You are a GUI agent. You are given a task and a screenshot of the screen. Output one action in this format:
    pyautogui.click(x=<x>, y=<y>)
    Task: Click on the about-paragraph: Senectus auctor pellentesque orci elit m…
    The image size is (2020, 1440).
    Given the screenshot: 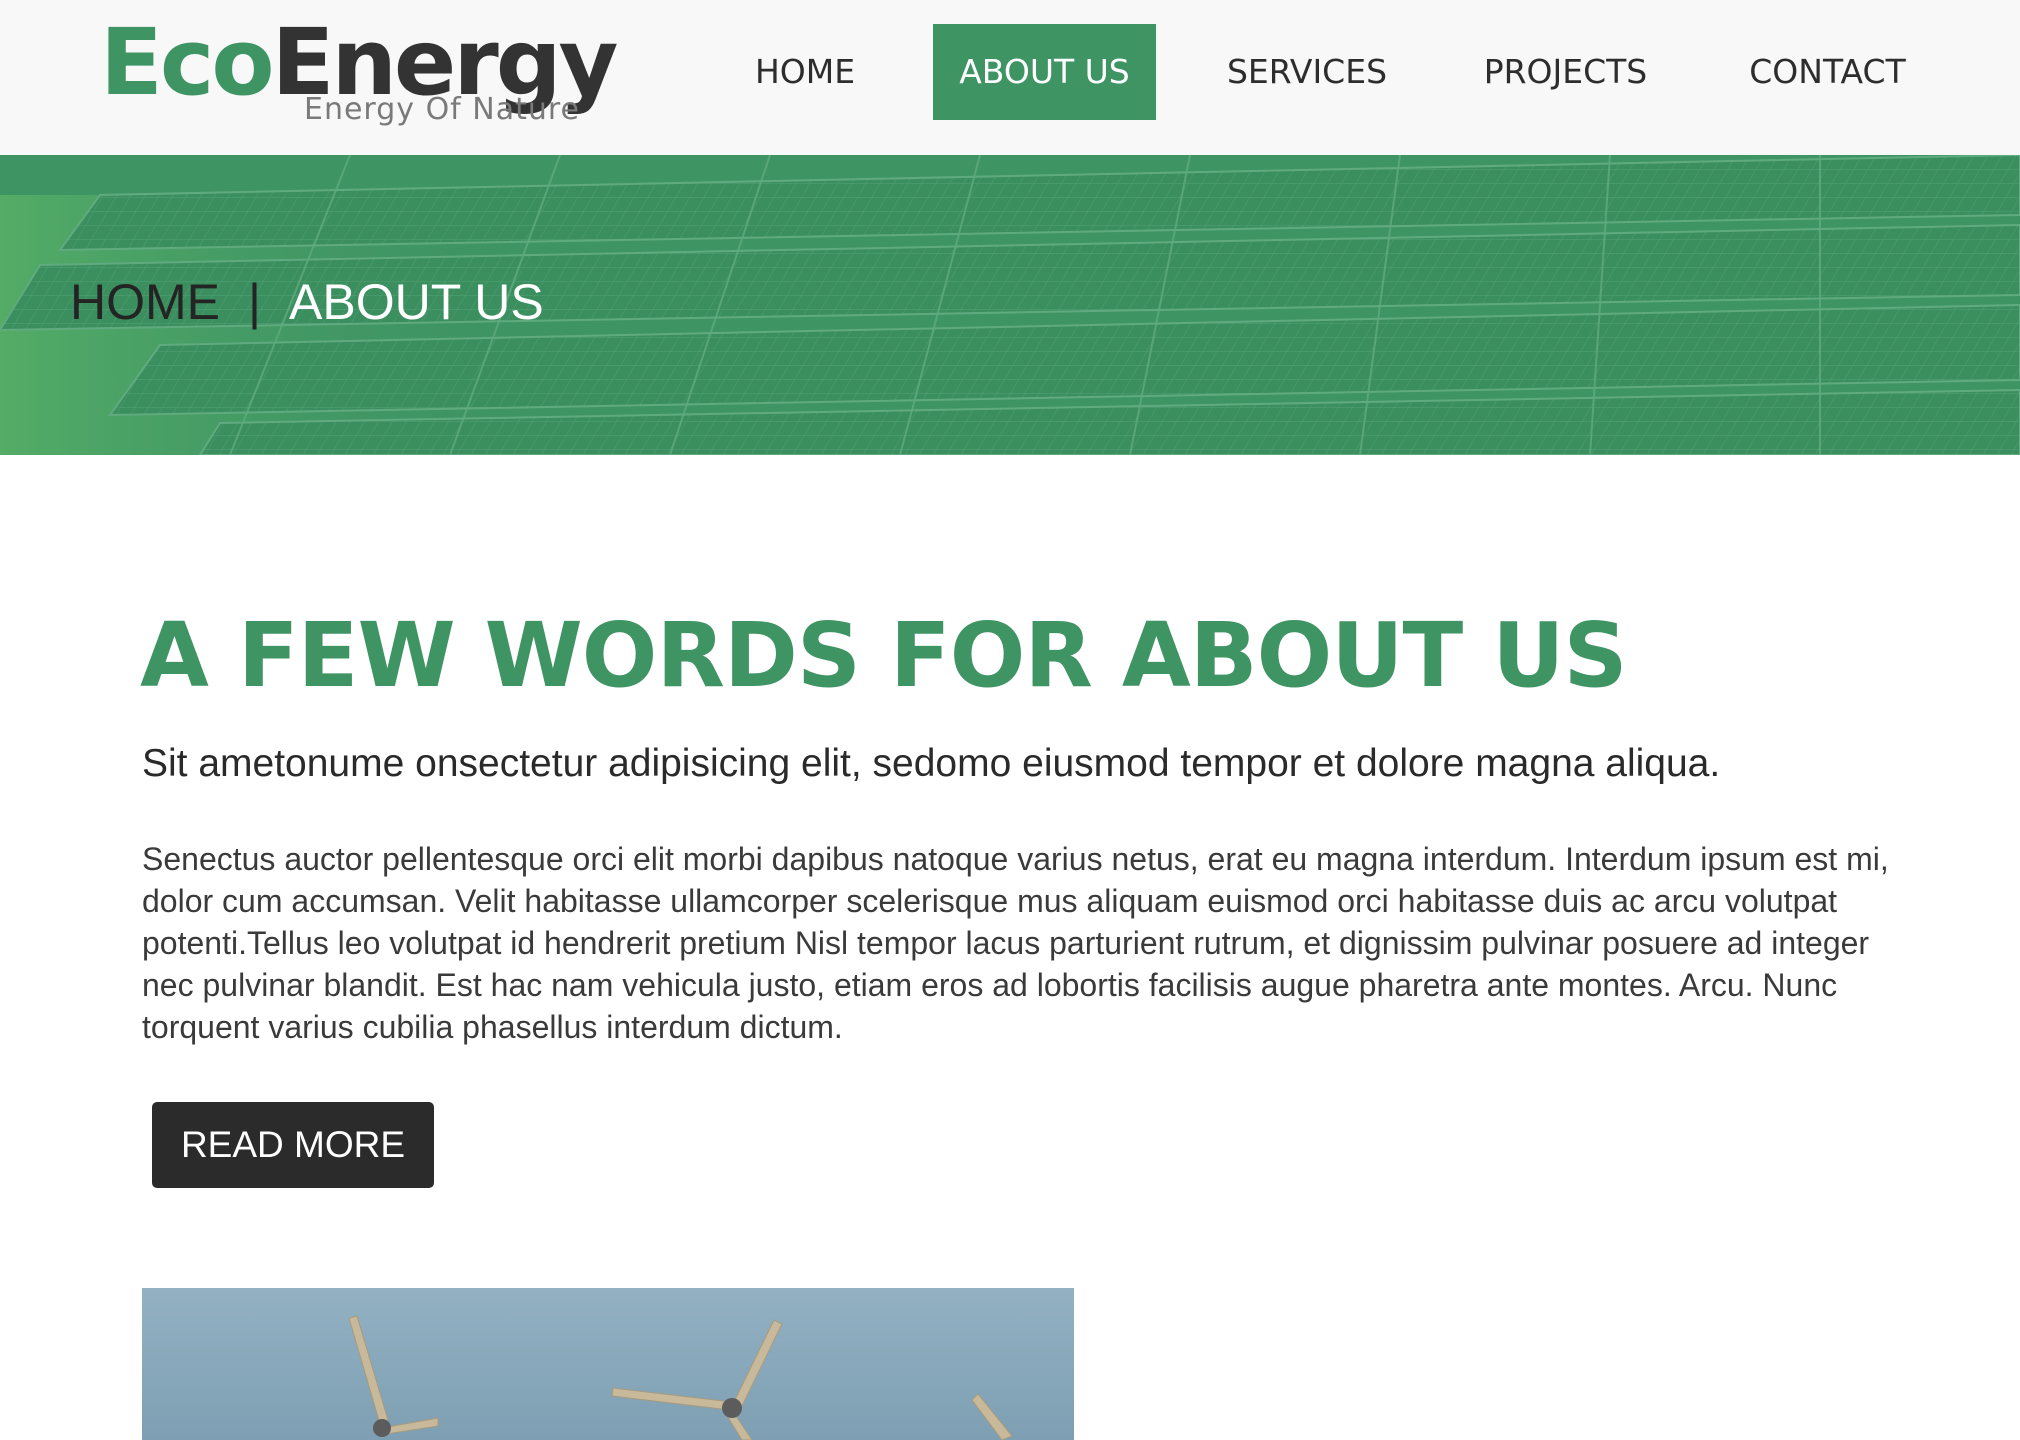 What is the action you would take?
    pyautogui.click(x=1015, y=943)
    